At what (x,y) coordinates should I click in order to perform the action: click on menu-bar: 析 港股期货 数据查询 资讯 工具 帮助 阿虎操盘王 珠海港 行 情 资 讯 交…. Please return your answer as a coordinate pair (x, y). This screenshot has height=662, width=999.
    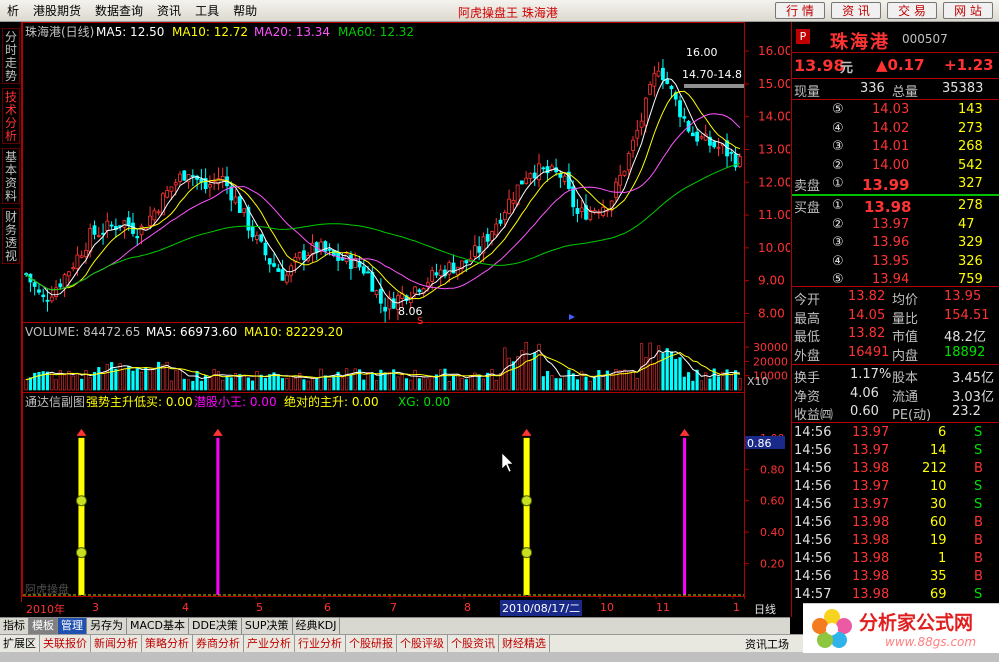
    Looking at the image, I should click on (499, 11).